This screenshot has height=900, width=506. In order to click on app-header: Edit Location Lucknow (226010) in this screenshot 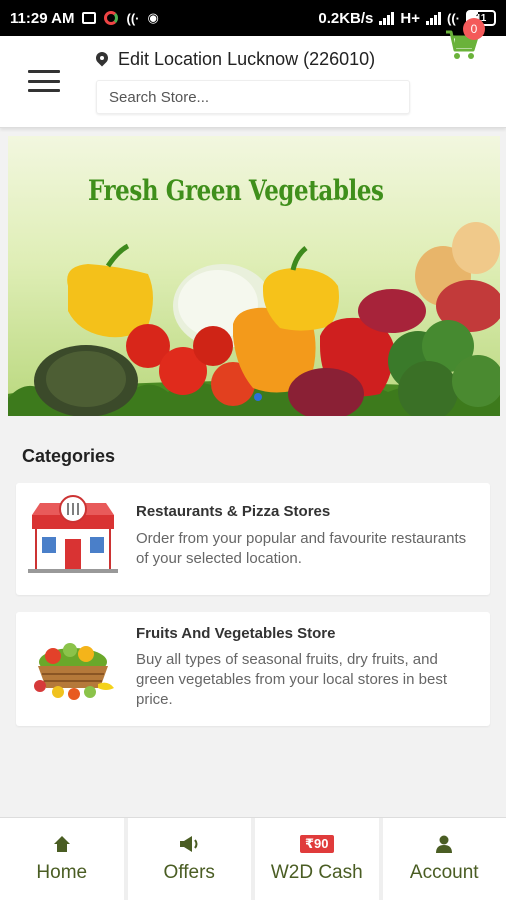, I will do `click(253, 82)`.